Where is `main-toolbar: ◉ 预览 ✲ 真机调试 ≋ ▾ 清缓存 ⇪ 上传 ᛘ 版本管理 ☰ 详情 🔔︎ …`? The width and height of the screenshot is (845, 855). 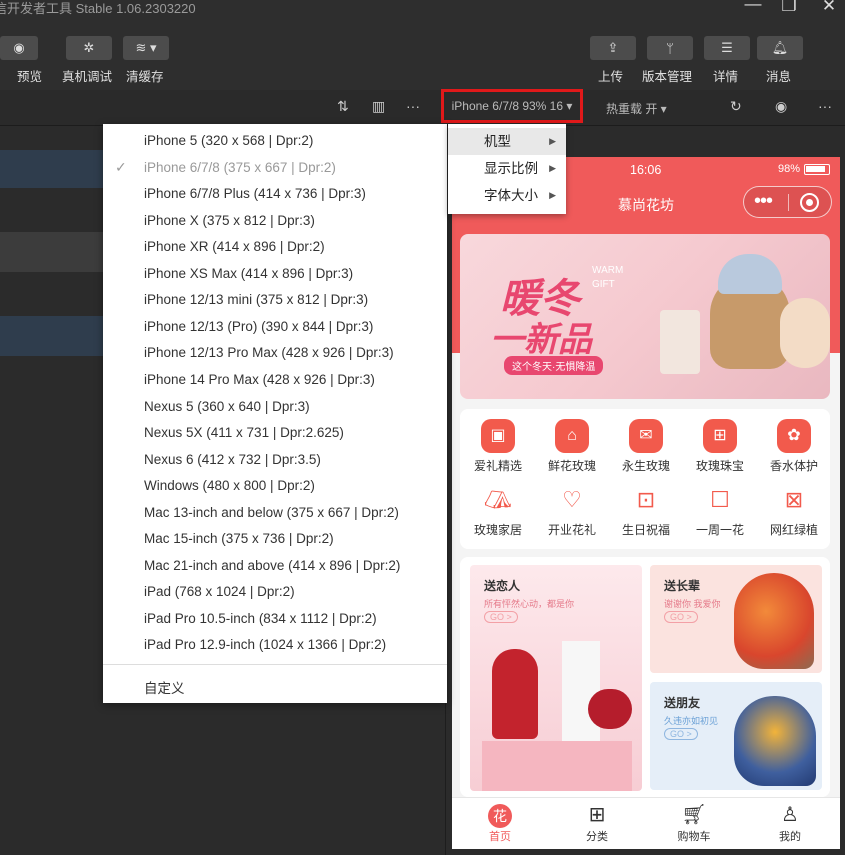
main-toolbar: ◉ 预览 ✲ 真机调试 ≋ ▾ 清缓存 ⇪ 上传 ᛘ 版本管理 ☰ 详情 🔔︎ … is located at coordinates (422, 59).